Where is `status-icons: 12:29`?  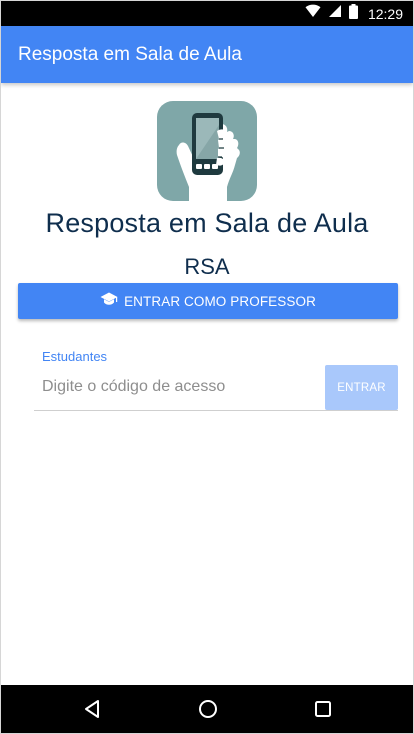
status-icons: 12:29 is located at coordinates (354, 13).